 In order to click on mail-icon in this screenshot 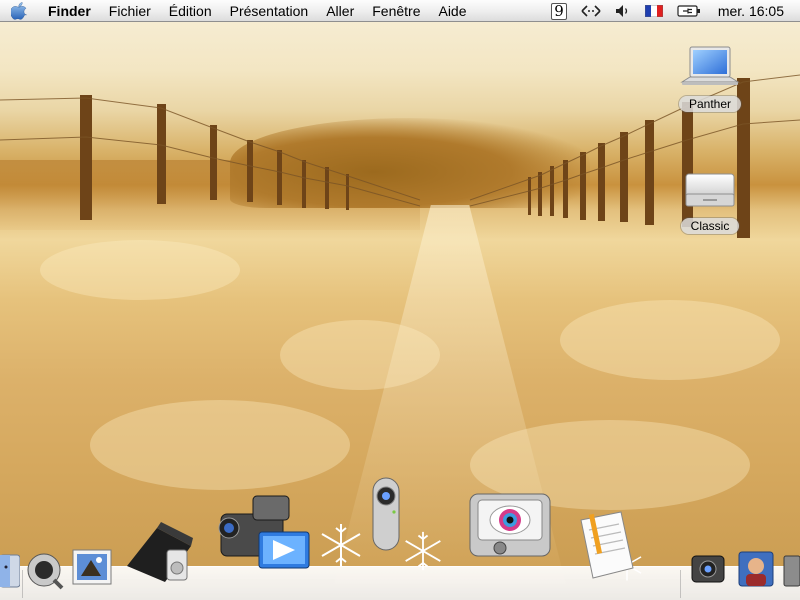, I will do `click(92, 567)`.